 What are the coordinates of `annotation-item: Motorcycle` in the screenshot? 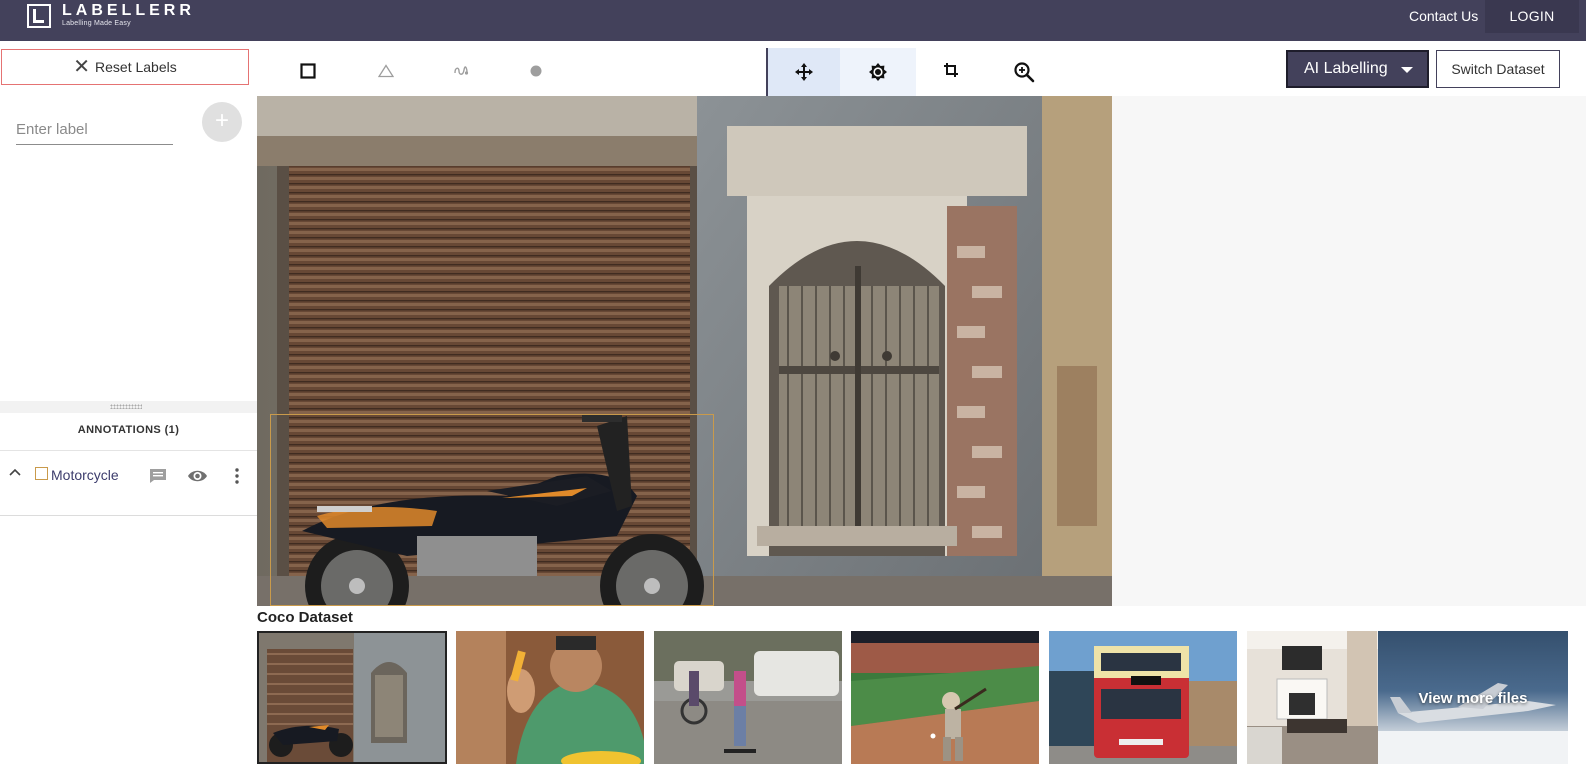 It's located at (128, 483).